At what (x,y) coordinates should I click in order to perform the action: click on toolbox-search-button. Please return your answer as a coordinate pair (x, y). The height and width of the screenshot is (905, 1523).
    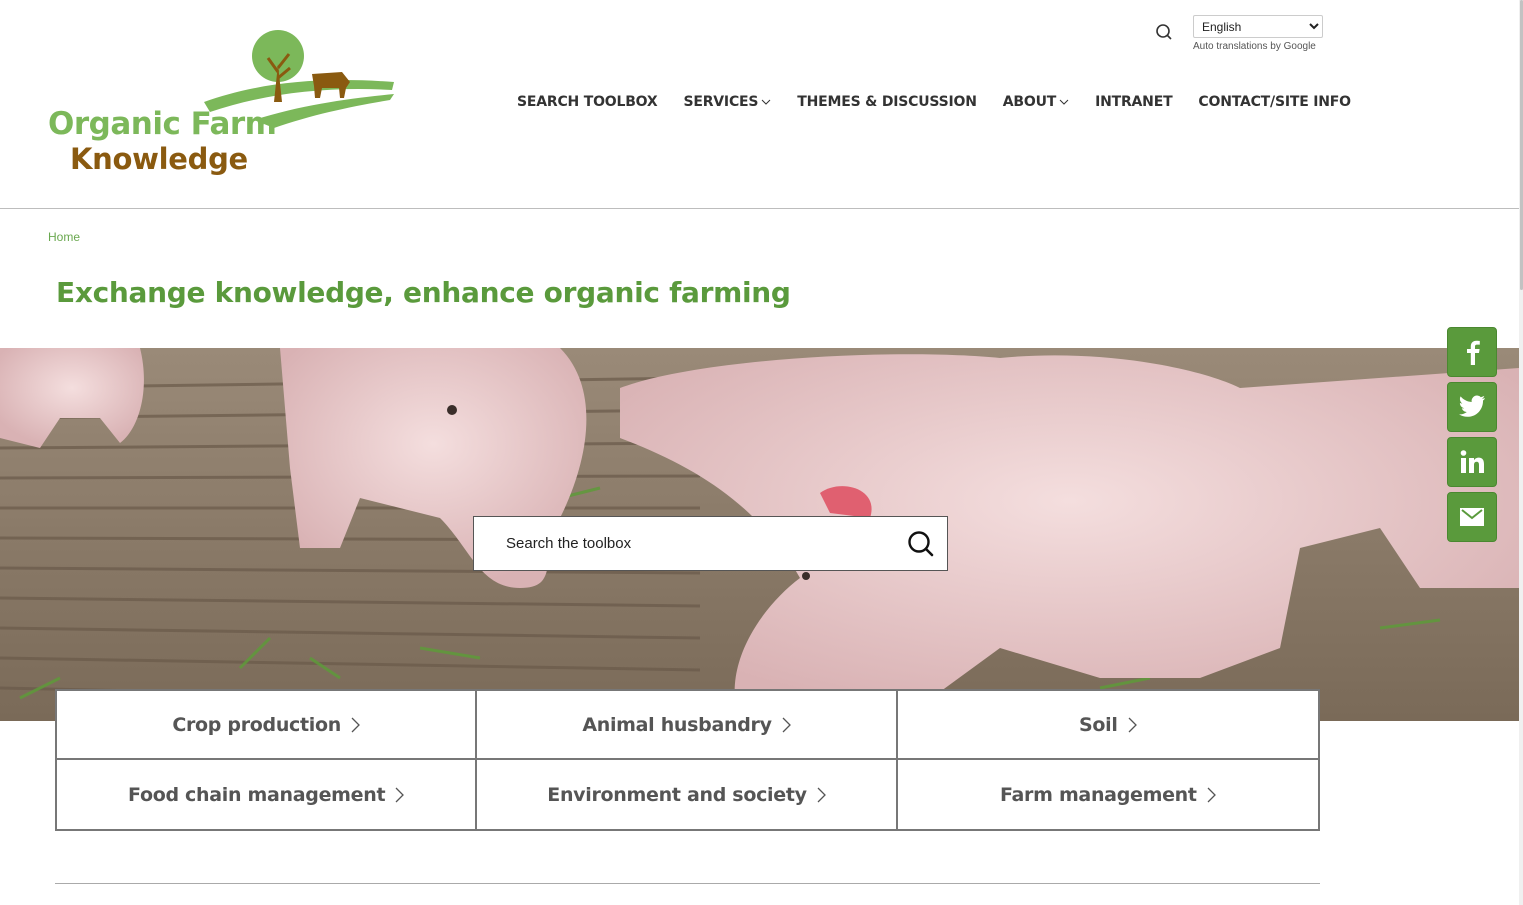
    Looking at the image, I should click on (921, 543).